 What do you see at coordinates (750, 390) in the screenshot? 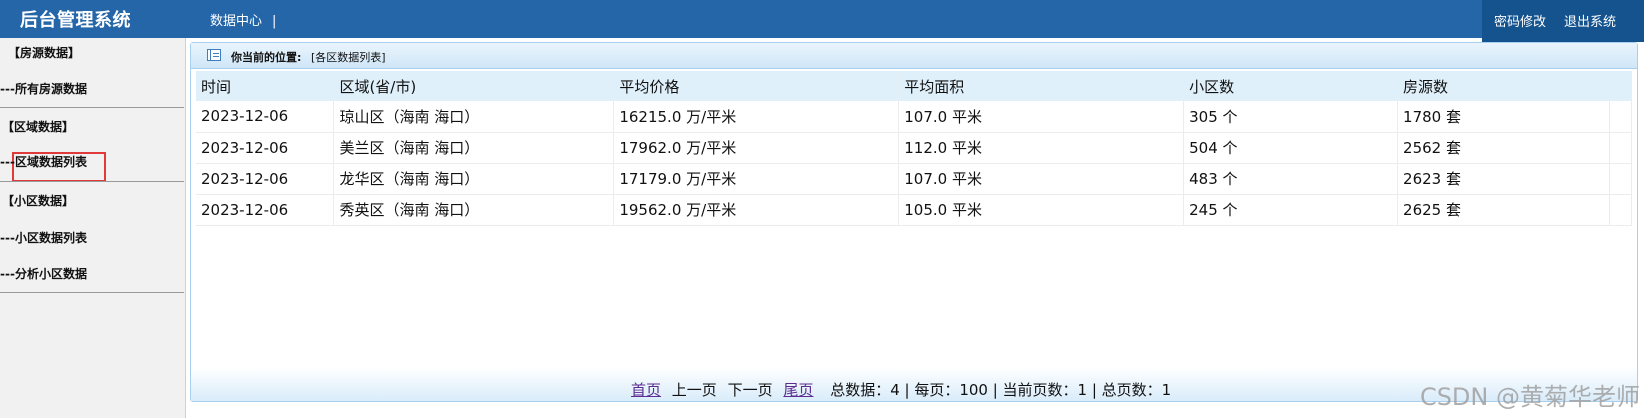
I see `next-page-link: 下一页` at bounding box center [750, 390].